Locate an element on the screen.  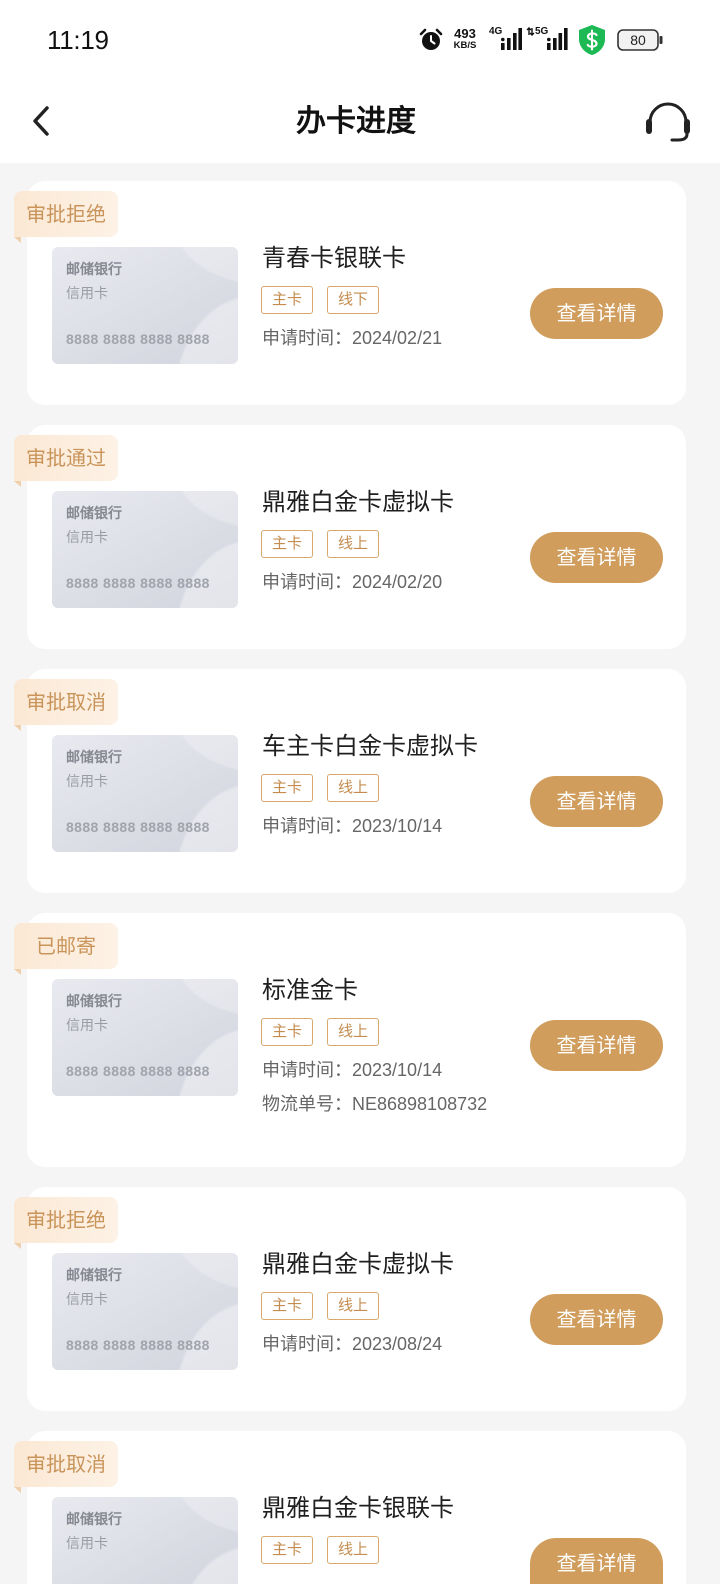
card-product-name: 鼎雅白金卡银联卡 is located at coordinates (358, 1508).